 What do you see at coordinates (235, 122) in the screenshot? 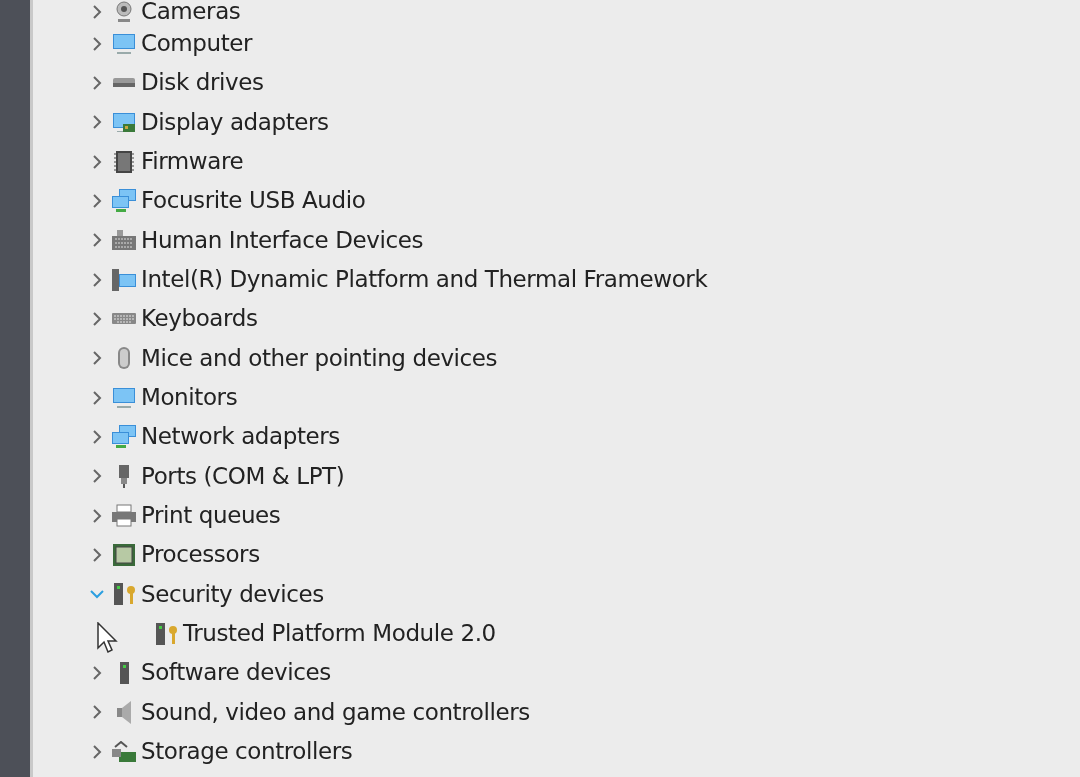
I see `tree-item-label: Display adapters` at bounding box center [235, 122].